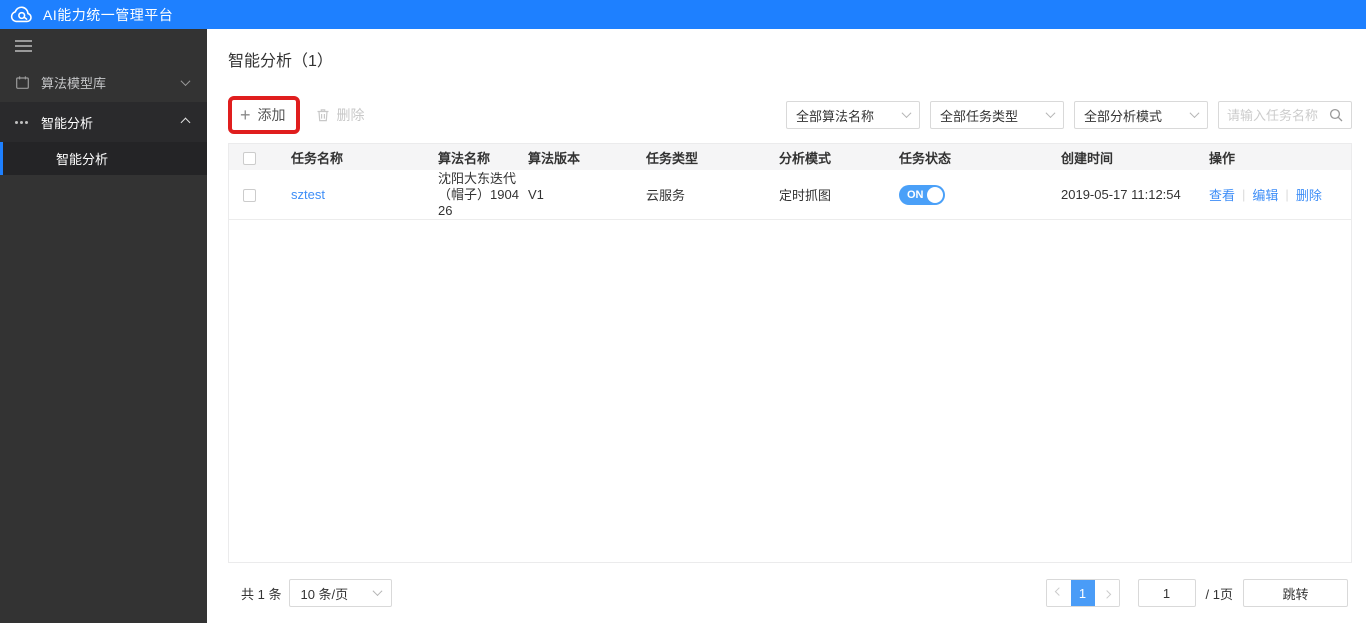 This screenshot has height=623, width=1366. Describe the element at coordinates (805, 195) in the screenshot. I see `analysis-mode-cell: 定时抓图` at that location.